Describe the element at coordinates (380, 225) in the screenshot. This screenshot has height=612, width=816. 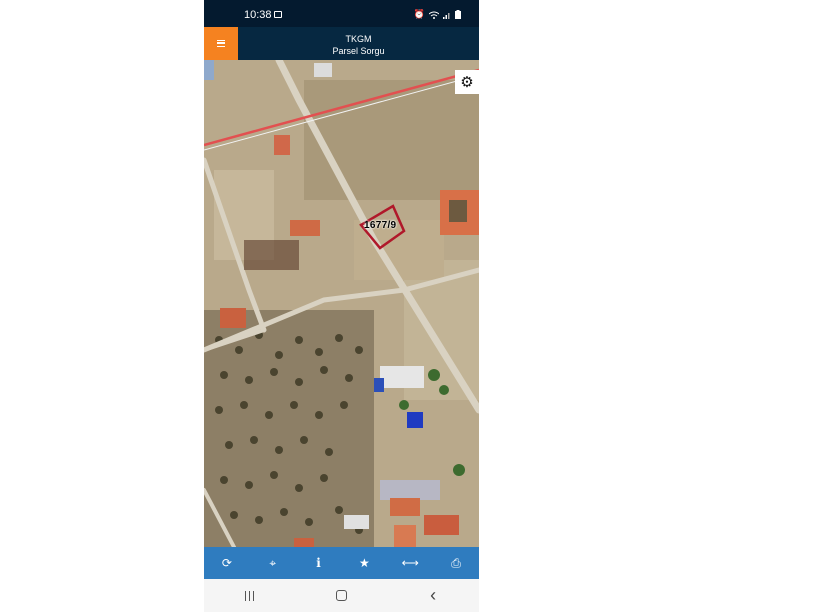
I see `parcel-label: 1677/9` at that location.